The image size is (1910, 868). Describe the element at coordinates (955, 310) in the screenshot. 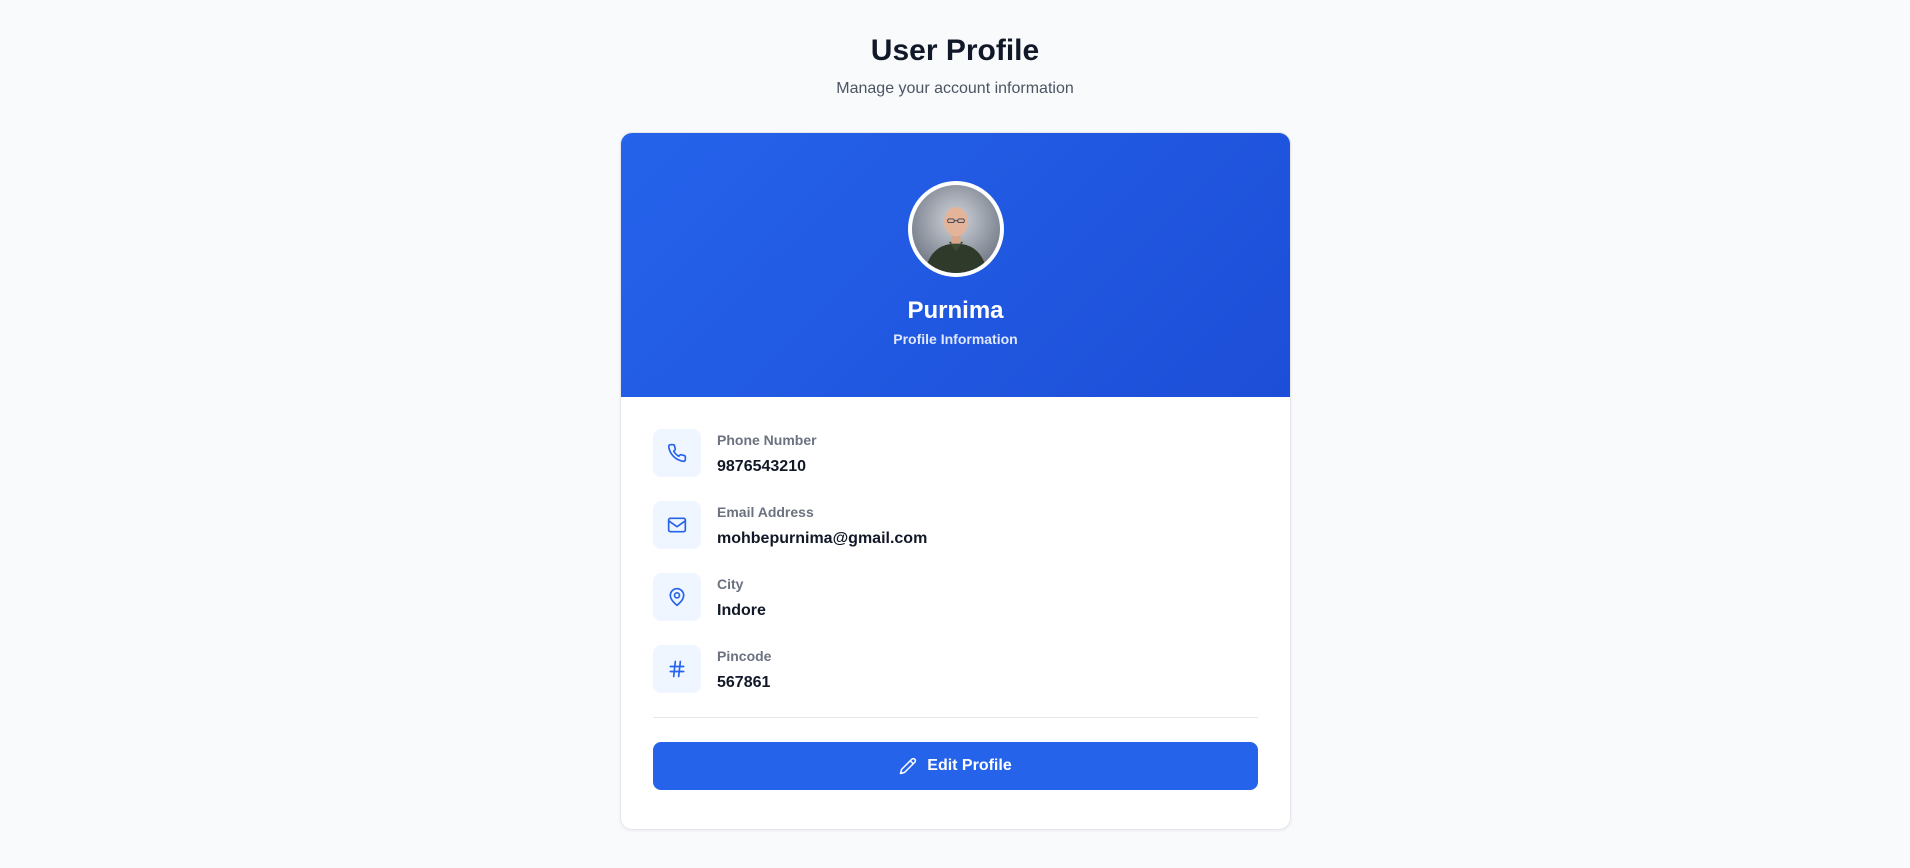

I see `profile-name: Purnima` at that location.